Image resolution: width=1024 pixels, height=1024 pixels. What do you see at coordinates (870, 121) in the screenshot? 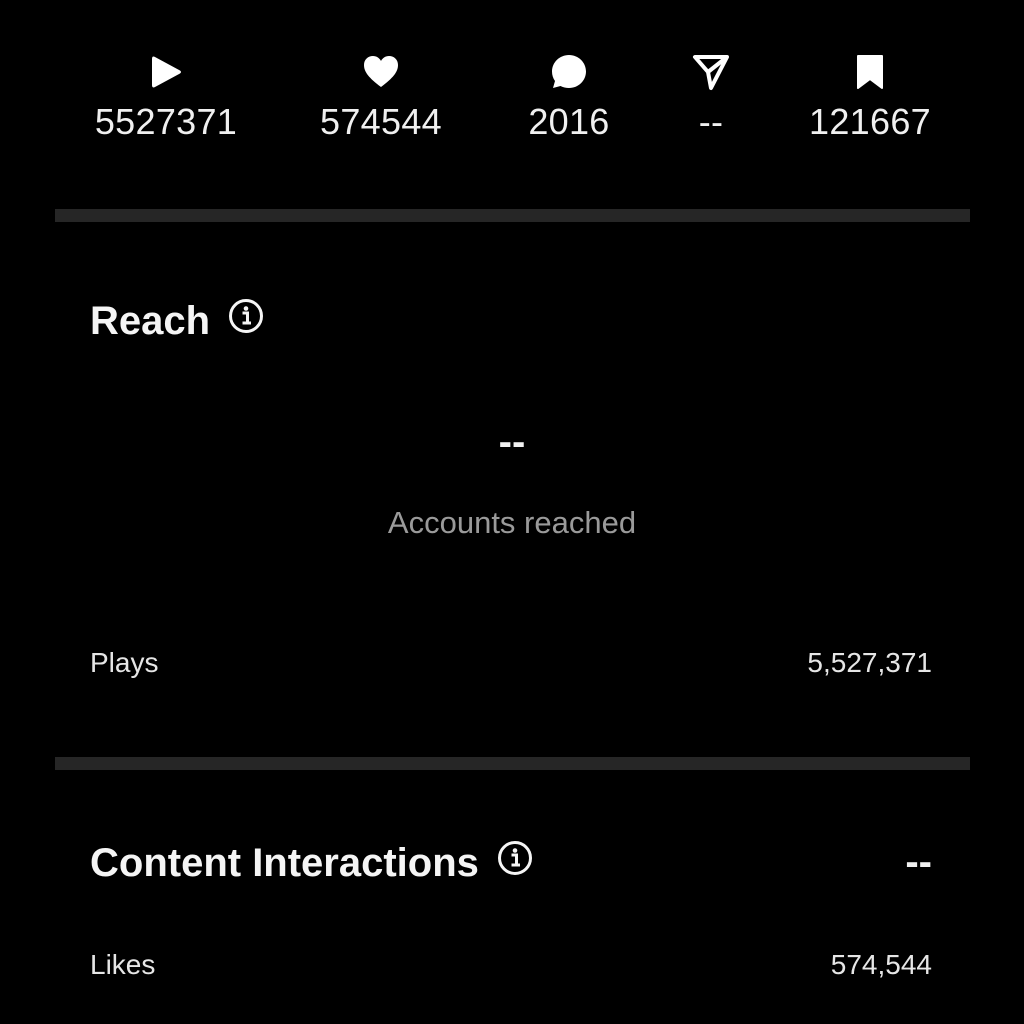
I see `saves-count: 121667` at bounding box center [870, 121].